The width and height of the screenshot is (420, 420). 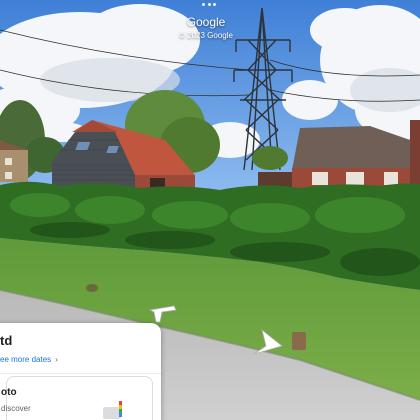 I want to click on copyright-text: © 2023 Google, so click(x=206, y=35).